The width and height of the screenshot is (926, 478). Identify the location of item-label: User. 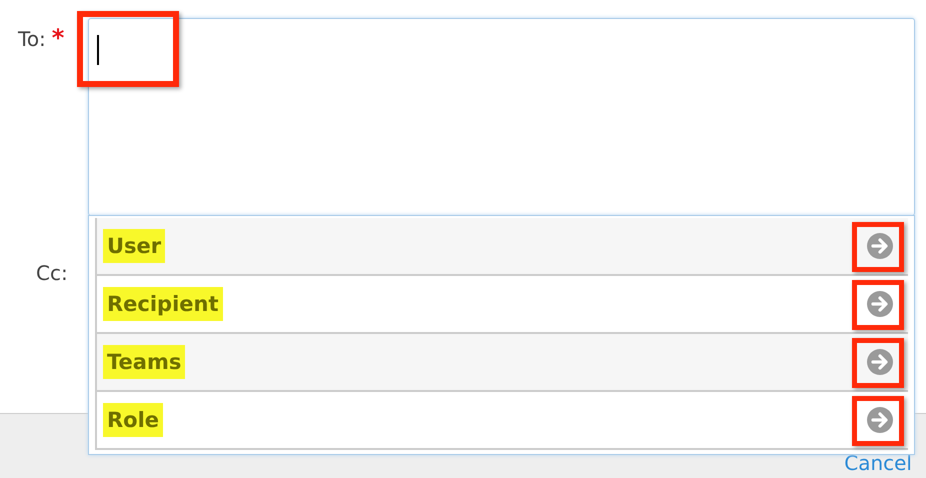
(134, 246).